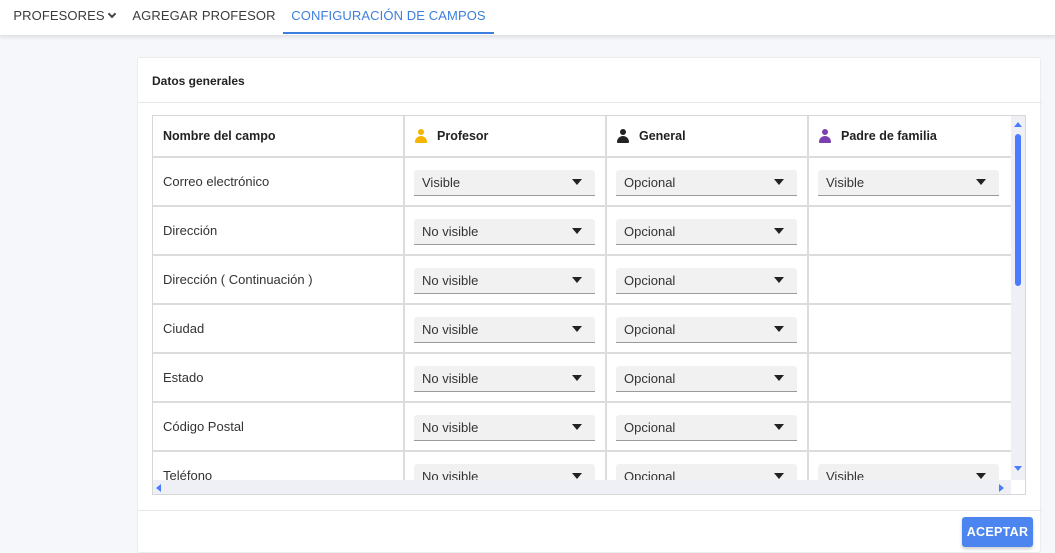  Describe the element at coordinates (590, 510) in the screenshot. I see `footer-divider` at that location.